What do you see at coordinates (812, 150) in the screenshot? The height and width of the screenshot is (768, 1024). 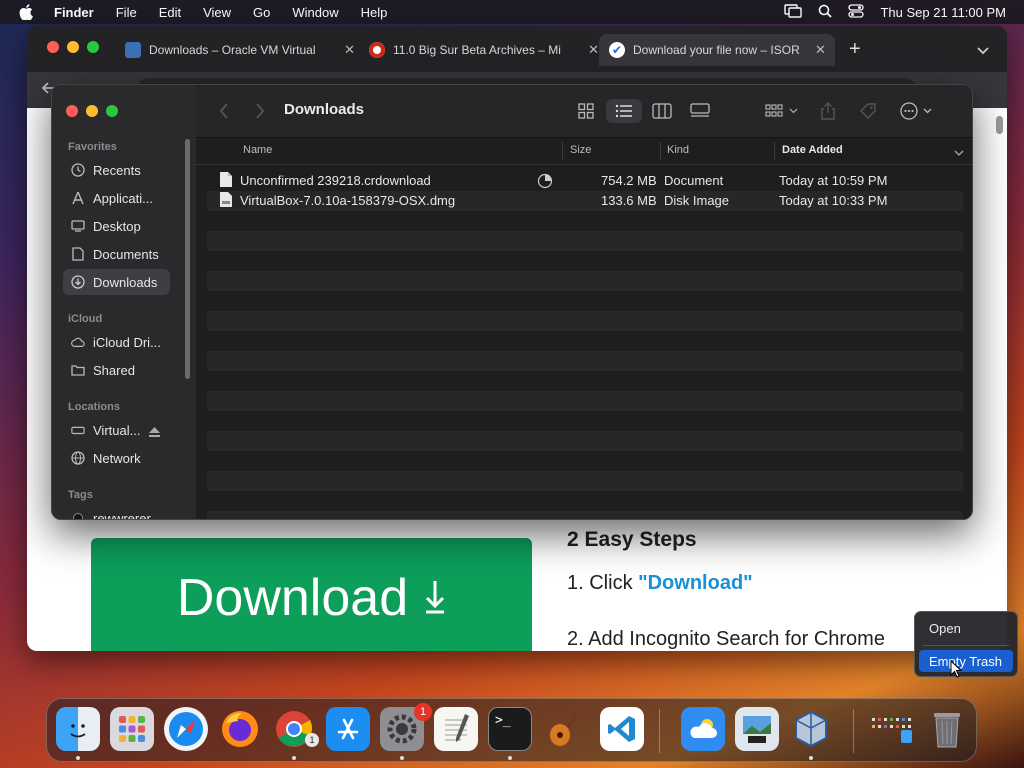 I see `column-header-date-added: Date Added` at bounding box center [812, 150].